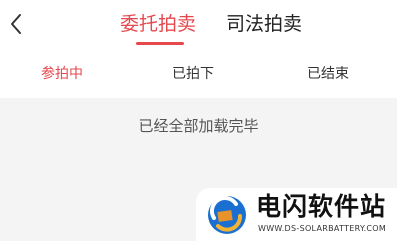 The width and height of the screenshot is (397, 241). I want to click on chevron-left-icon, so click(16, 24).